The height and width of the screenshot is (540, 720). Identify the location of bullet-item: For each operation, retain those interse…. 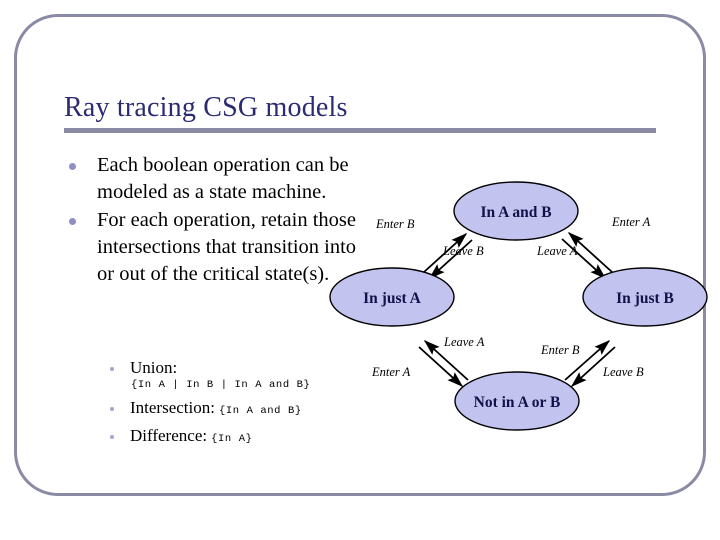
(212, 247).